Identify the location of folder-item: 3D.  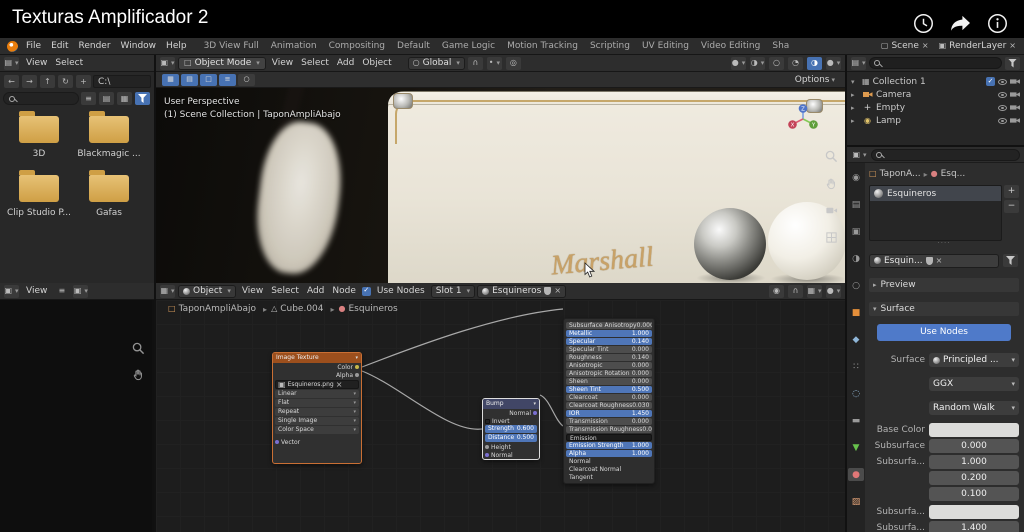
(39, 135).